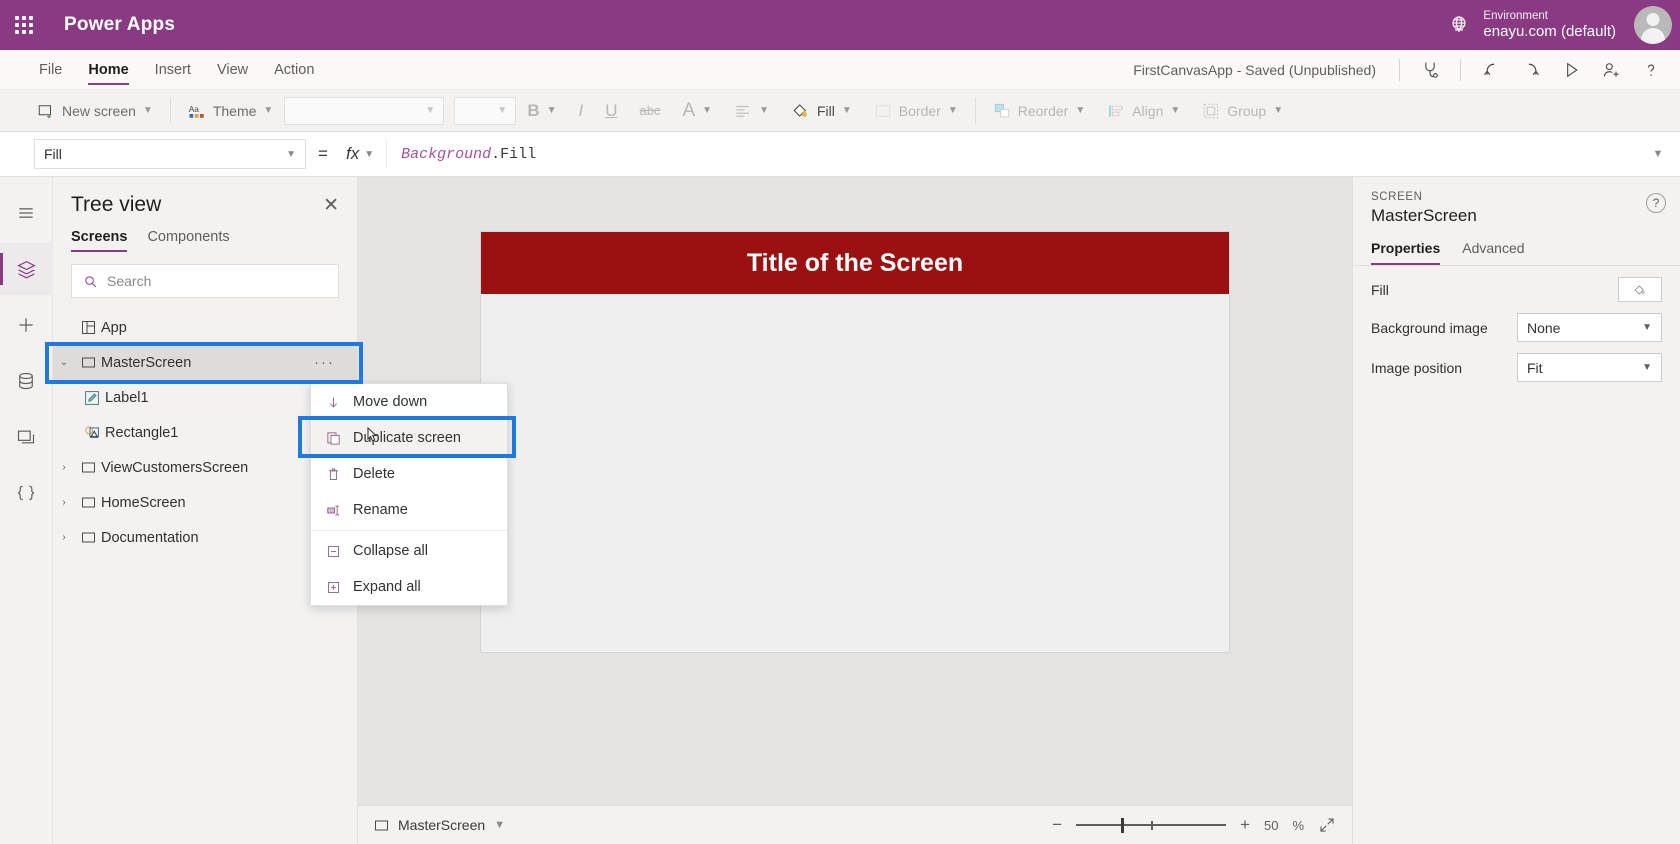  Describe the element at coordinates (294, 69) in the screenshot. I see `menu-item-action: Action` at that location.